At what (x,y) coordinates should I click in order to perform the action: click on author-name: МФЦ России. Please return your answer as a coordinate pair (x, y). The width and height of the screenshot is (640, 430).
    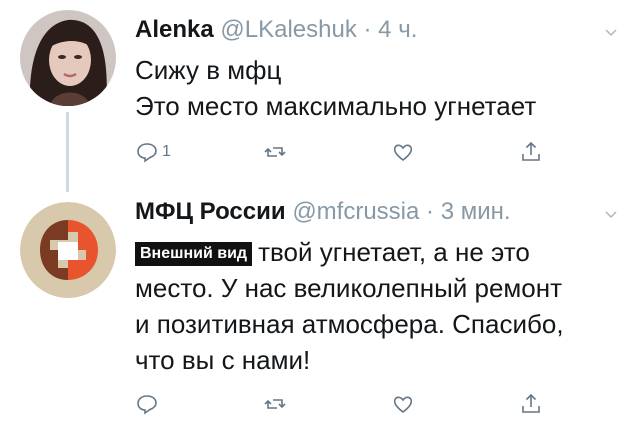
    Looking at the image, I should click on (210, 211).